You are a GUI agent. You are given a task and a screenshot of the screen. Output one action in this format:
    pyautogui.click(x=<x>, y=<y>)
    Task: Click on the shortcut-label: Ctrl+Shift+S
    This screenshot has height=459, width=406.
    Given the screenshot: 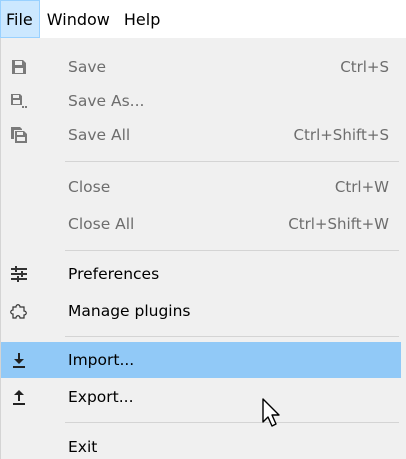 What is the action you would take?
    pyautogui.click(x=341, y=135)
    